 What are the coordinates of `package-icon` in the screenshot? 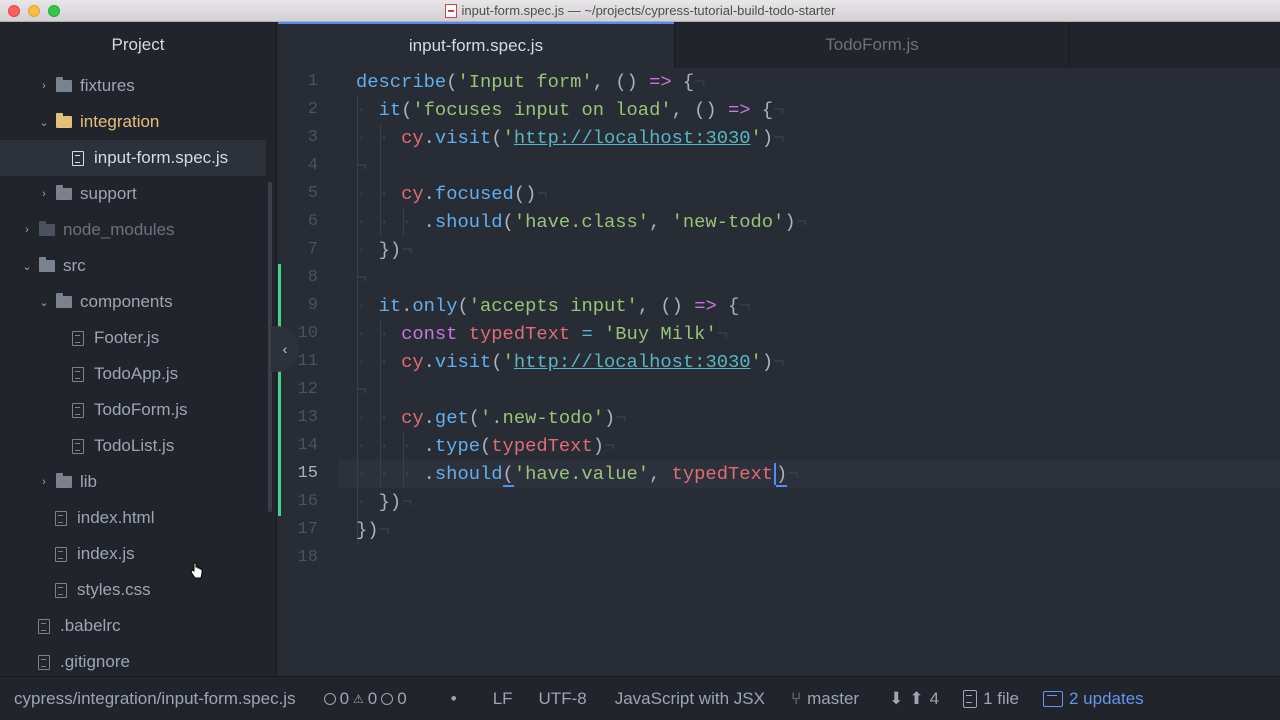 It's located at (1053, 698).